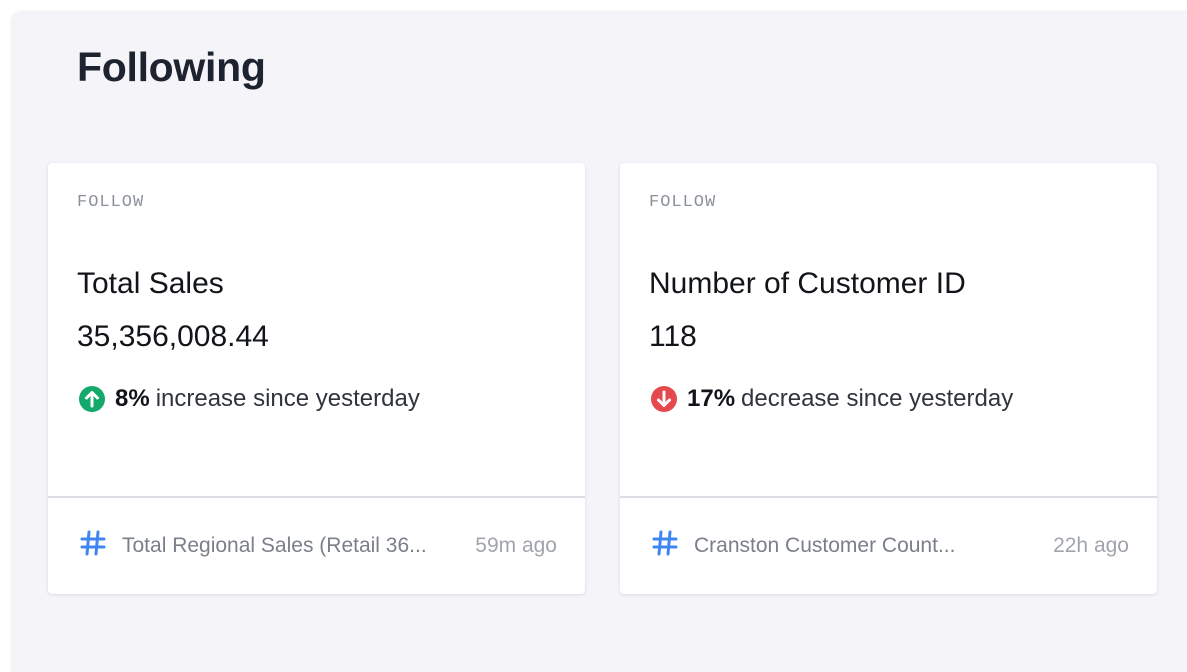  Describe the element at coordinates (711, 398) in the screenshot. I see `change-percent: 17%` at that location.